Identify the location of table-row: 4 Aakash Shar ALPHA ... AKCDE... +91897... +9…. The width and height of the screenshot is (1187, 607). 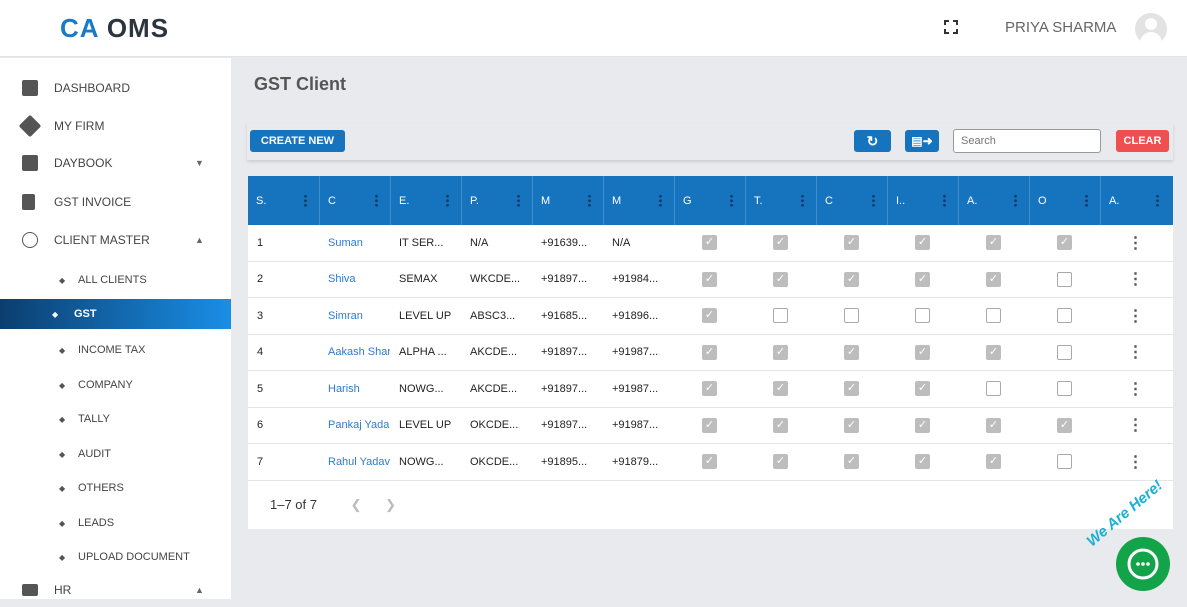
(710, 353).